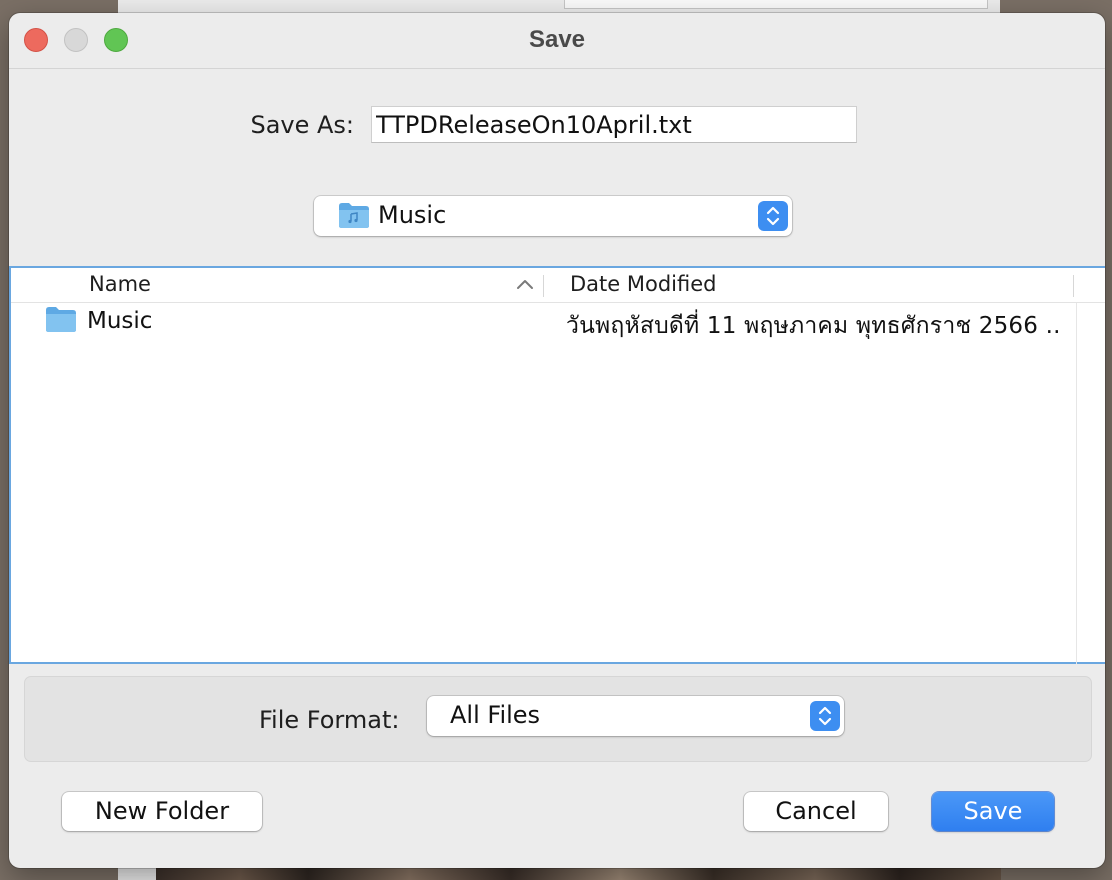  Describe the element at coordinates (120, 321) in the screenshot. I see `file-name: Music` at that location.